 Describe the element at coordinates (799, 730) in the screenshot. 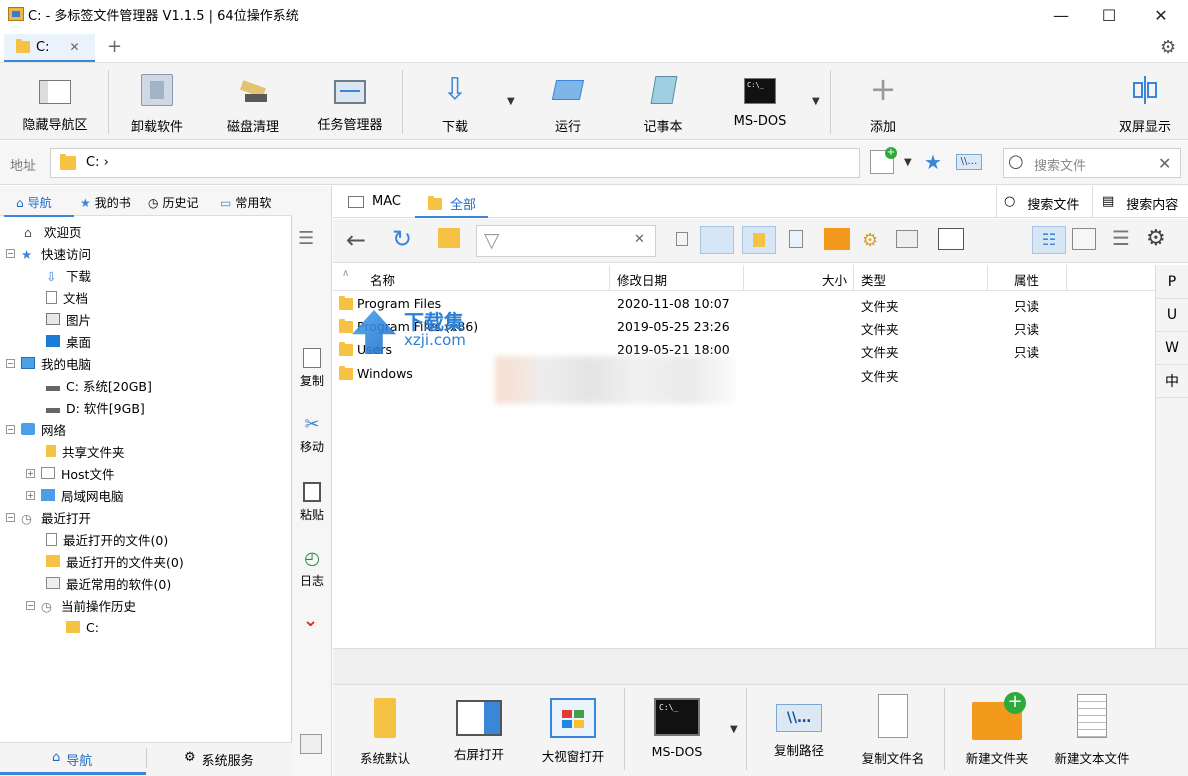

I see `copy-path-button: \\… 复制路径` at that location.